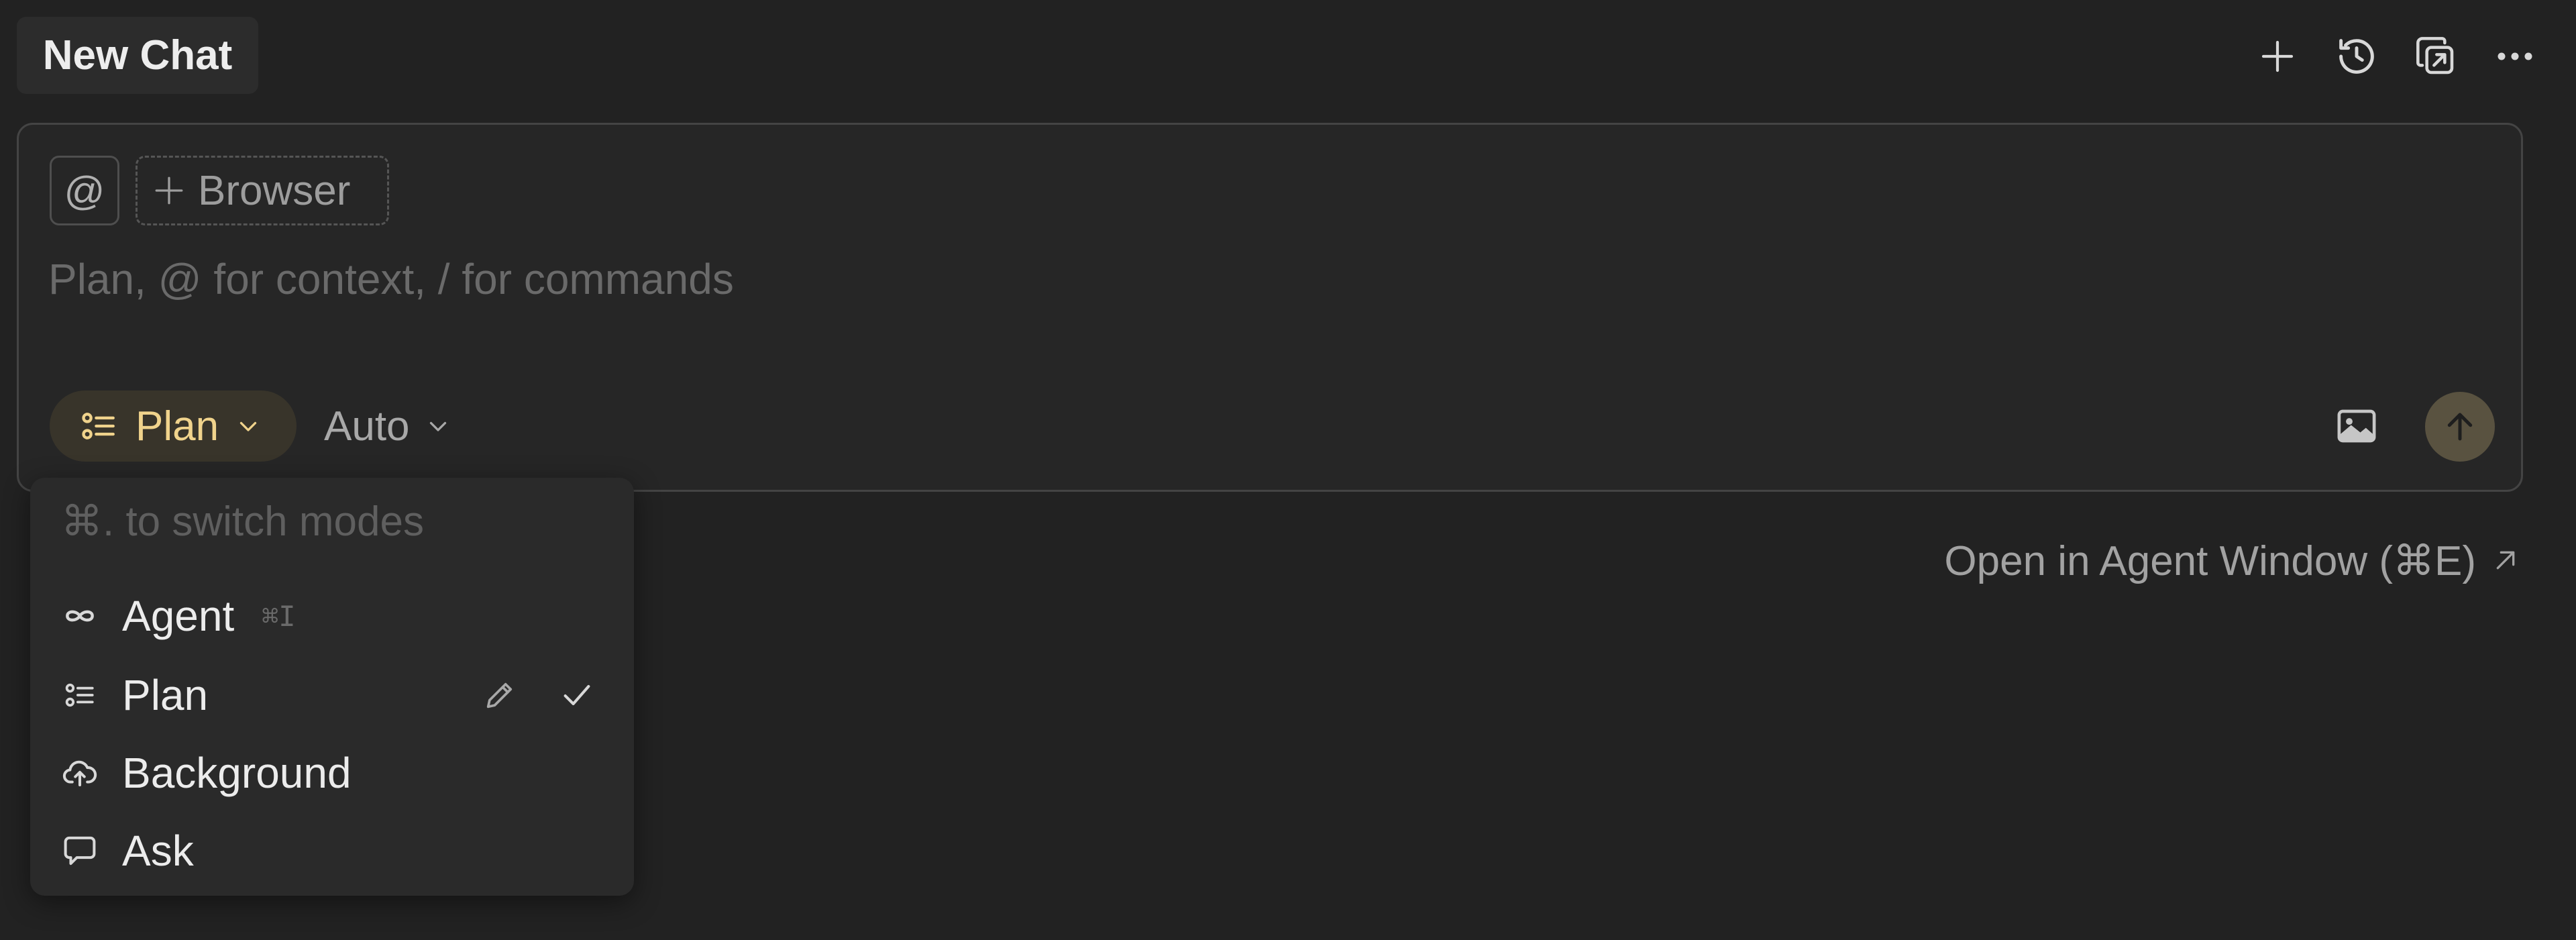 The height and width of the screenshot is (940, 2576). I want to click on arrow-up-icon, so click(2460, 427).